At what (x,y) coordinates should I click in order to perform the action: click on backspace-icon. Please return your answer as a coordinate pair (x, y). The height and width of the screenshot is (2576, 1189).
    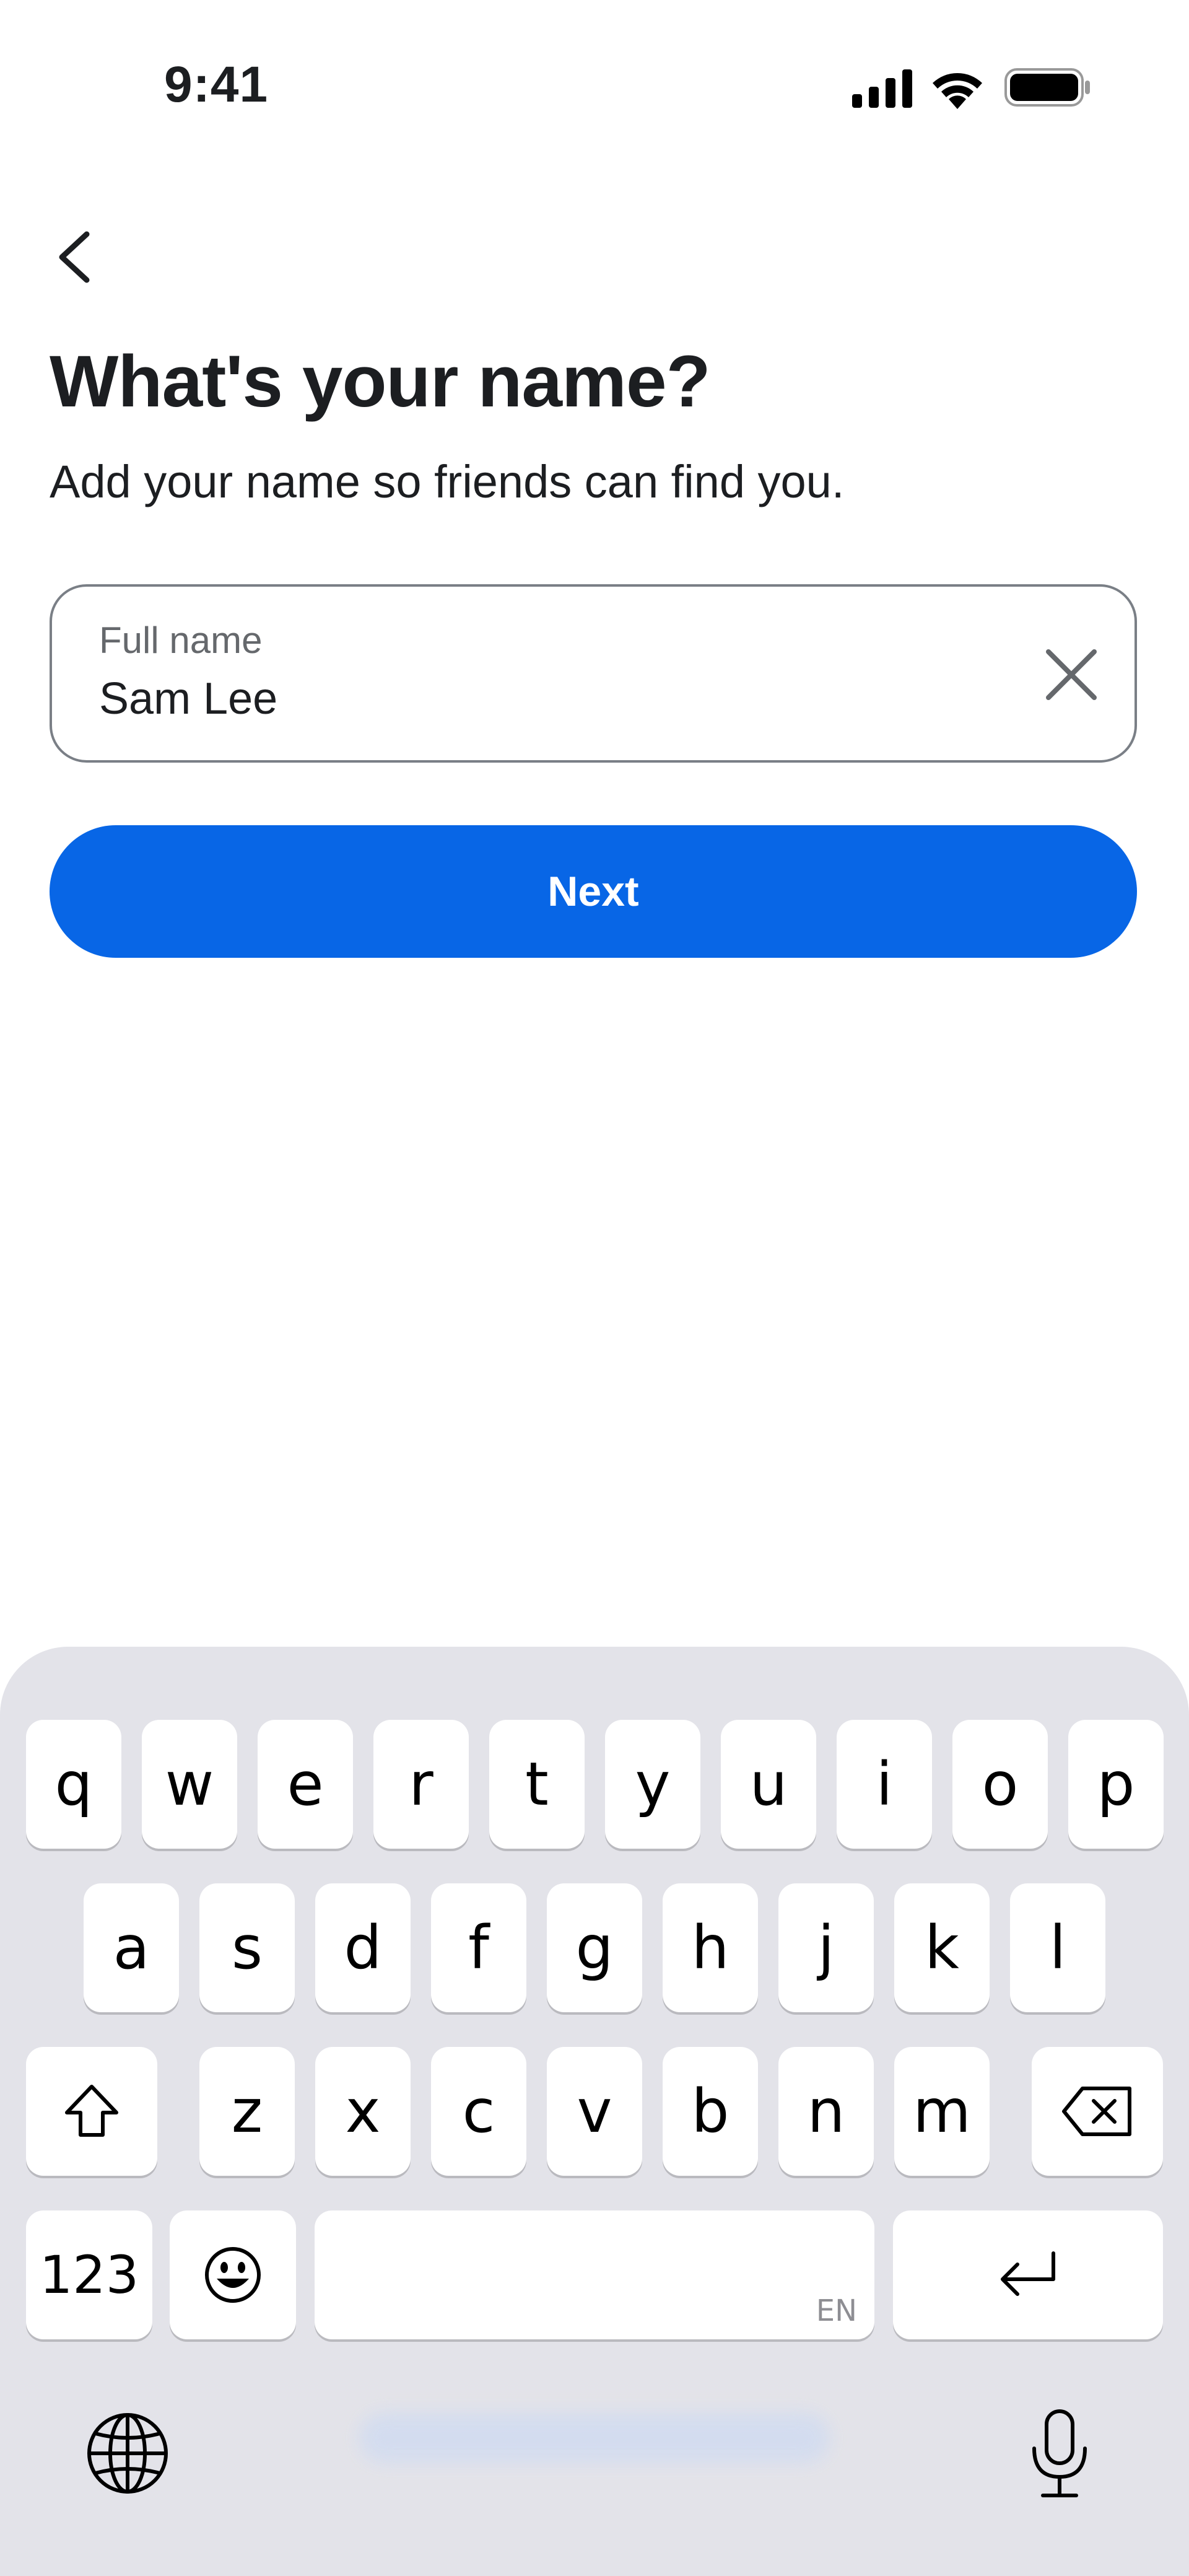
    Looking at the image, I should click on (1096, 2111).